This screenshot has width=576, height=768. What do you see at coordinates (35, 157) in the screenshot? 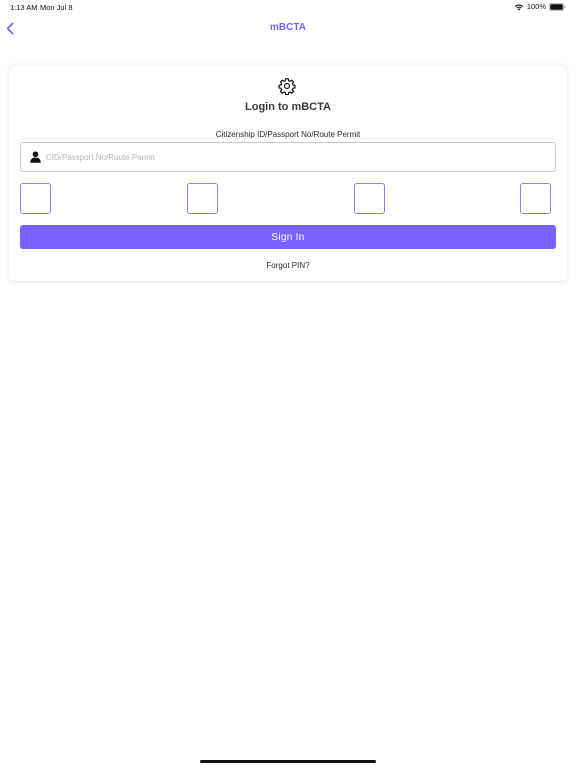
I see `user-icon` at bounding box center [35, 157].